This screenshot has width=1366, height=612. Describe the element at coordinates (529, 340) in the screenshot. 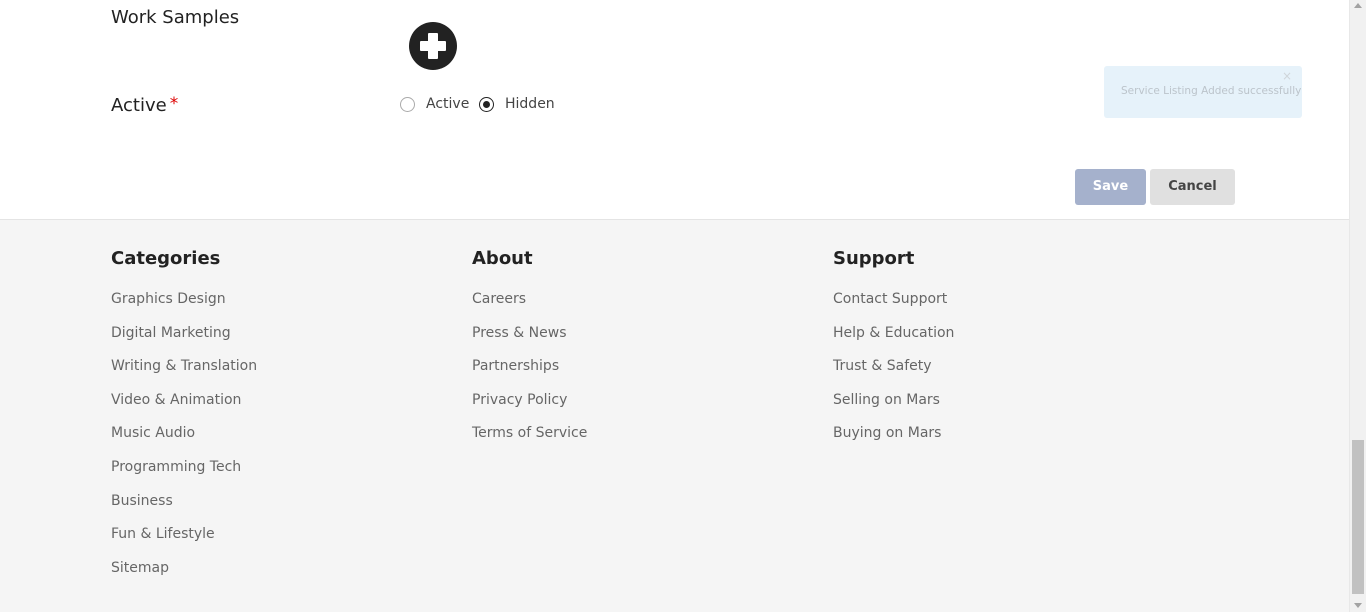

I see `footer-link: Press & News` at that location.